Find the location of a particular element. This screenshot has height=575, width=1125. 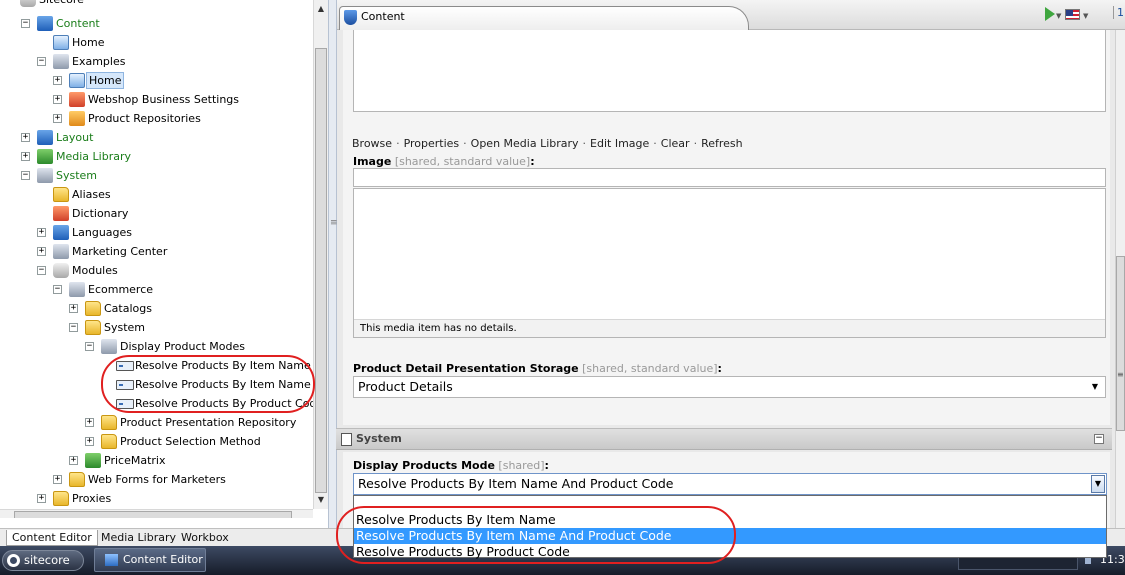

item-icon is located at coordinates (125, 404).